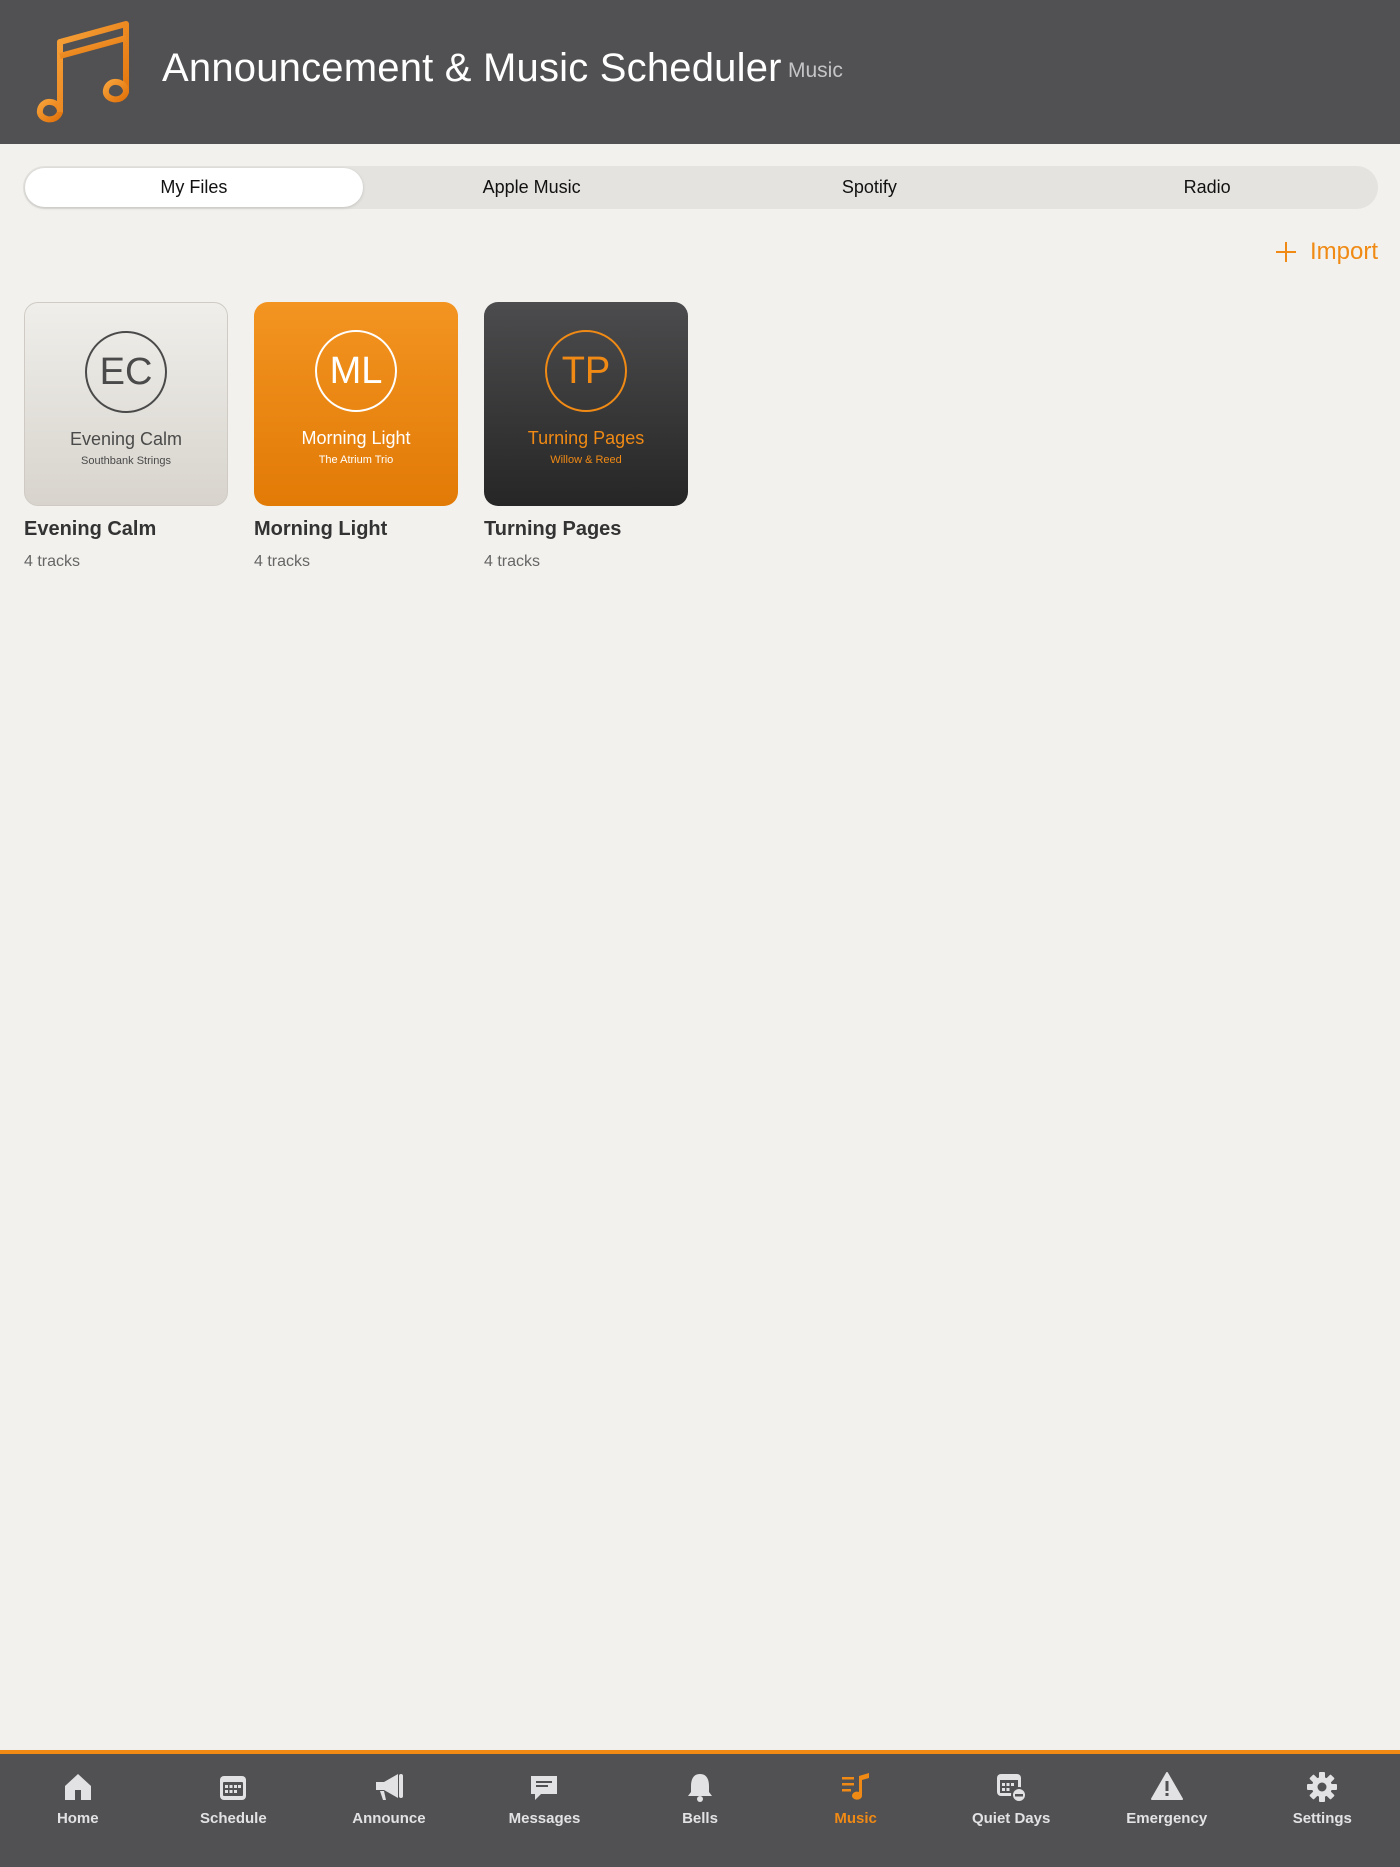  What do you see at coordinates (1012, 1788) in the screenshot?
I see `calendar-minus-icon` at bounding box center [1012, 1788].